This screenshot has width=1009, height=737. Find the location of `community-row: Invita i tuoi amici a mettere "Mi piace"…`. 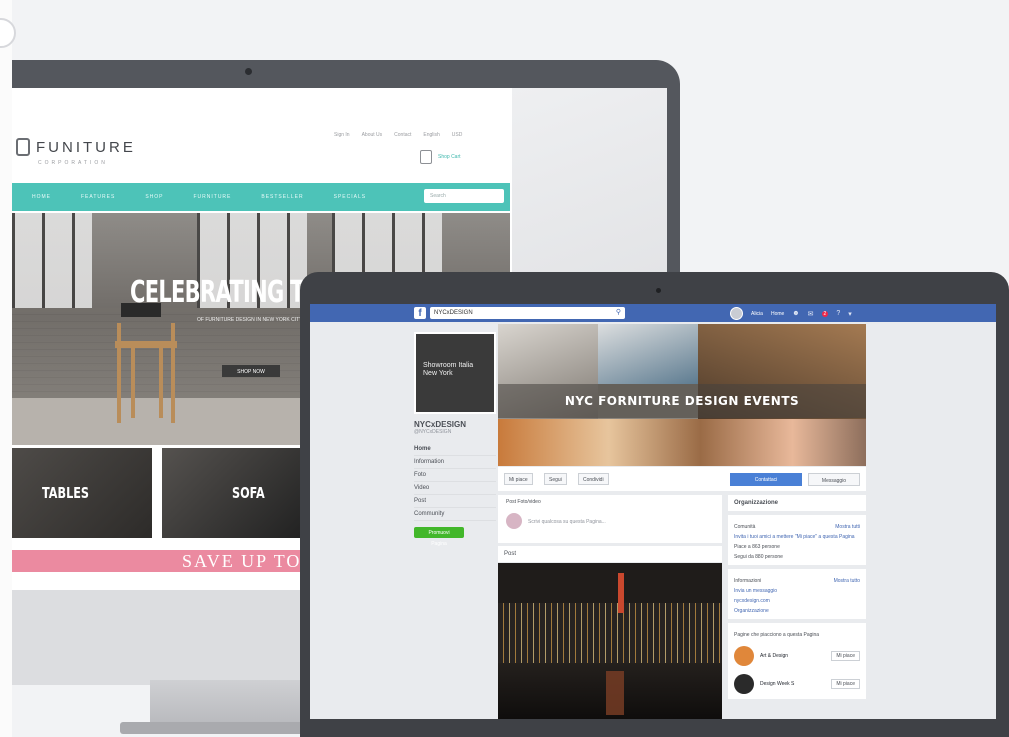

community-row: Invita i tuoi amici a mettere "Mi piace"… is located at coordinates (797, 537).